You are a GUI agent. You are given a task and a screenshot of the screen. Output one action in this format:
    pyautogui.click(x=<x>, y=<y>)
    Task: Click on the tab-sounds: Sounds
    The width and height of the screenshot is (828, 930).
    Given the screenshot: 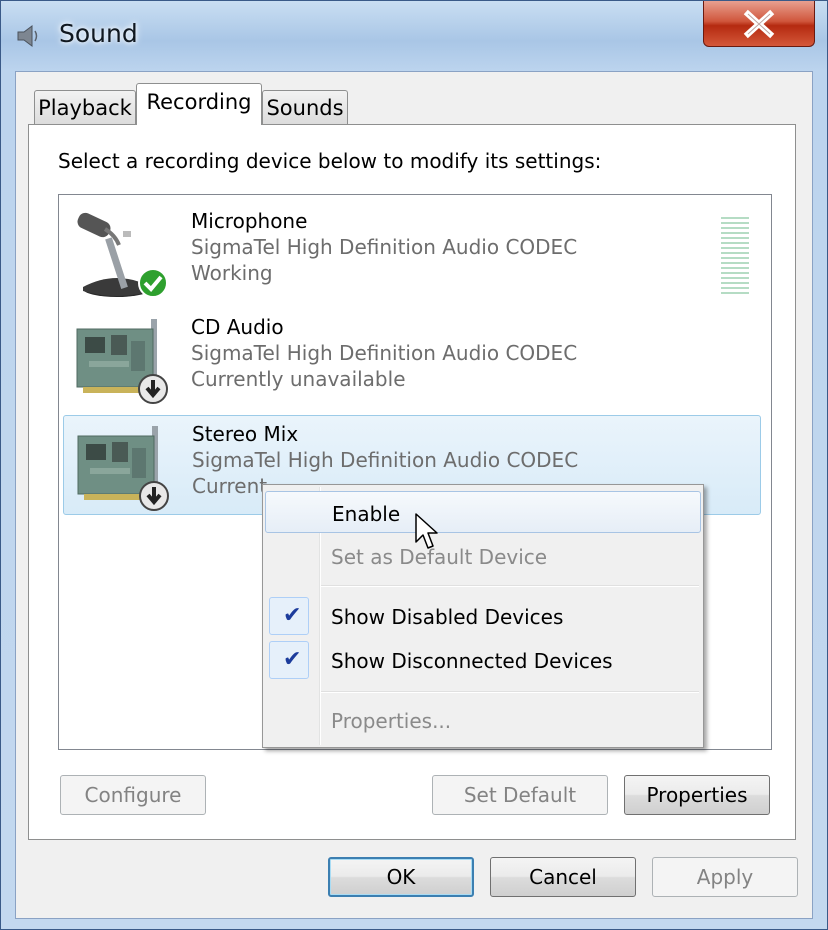 What is the action you would take?
    pyautogui.click(x=305, y=107)
    